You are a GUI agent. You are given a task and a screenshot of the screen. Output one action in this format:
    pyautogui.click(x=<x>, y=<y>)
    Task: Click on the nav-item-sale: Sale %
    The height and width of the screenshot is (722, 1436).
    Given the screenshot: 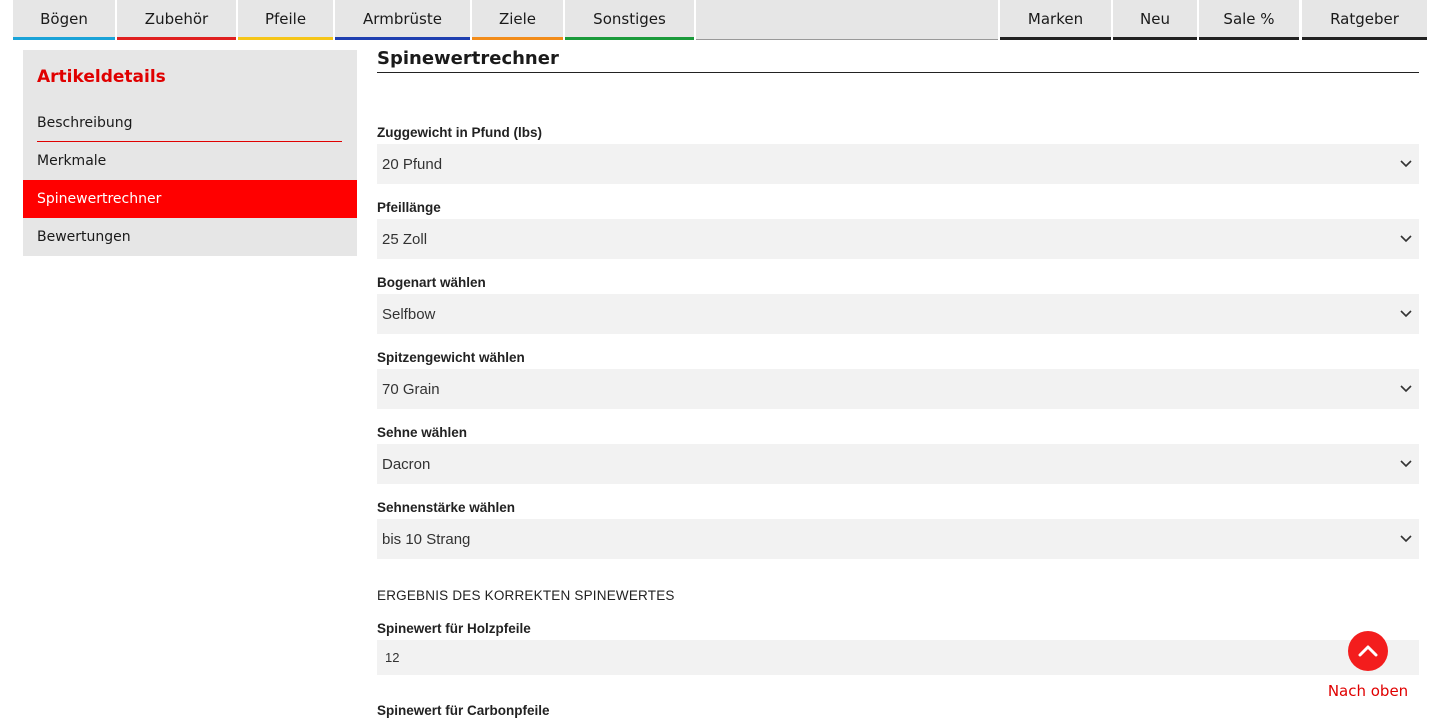 What is the action you would take?
    pyautogui.click(x=1249, y=20)
    